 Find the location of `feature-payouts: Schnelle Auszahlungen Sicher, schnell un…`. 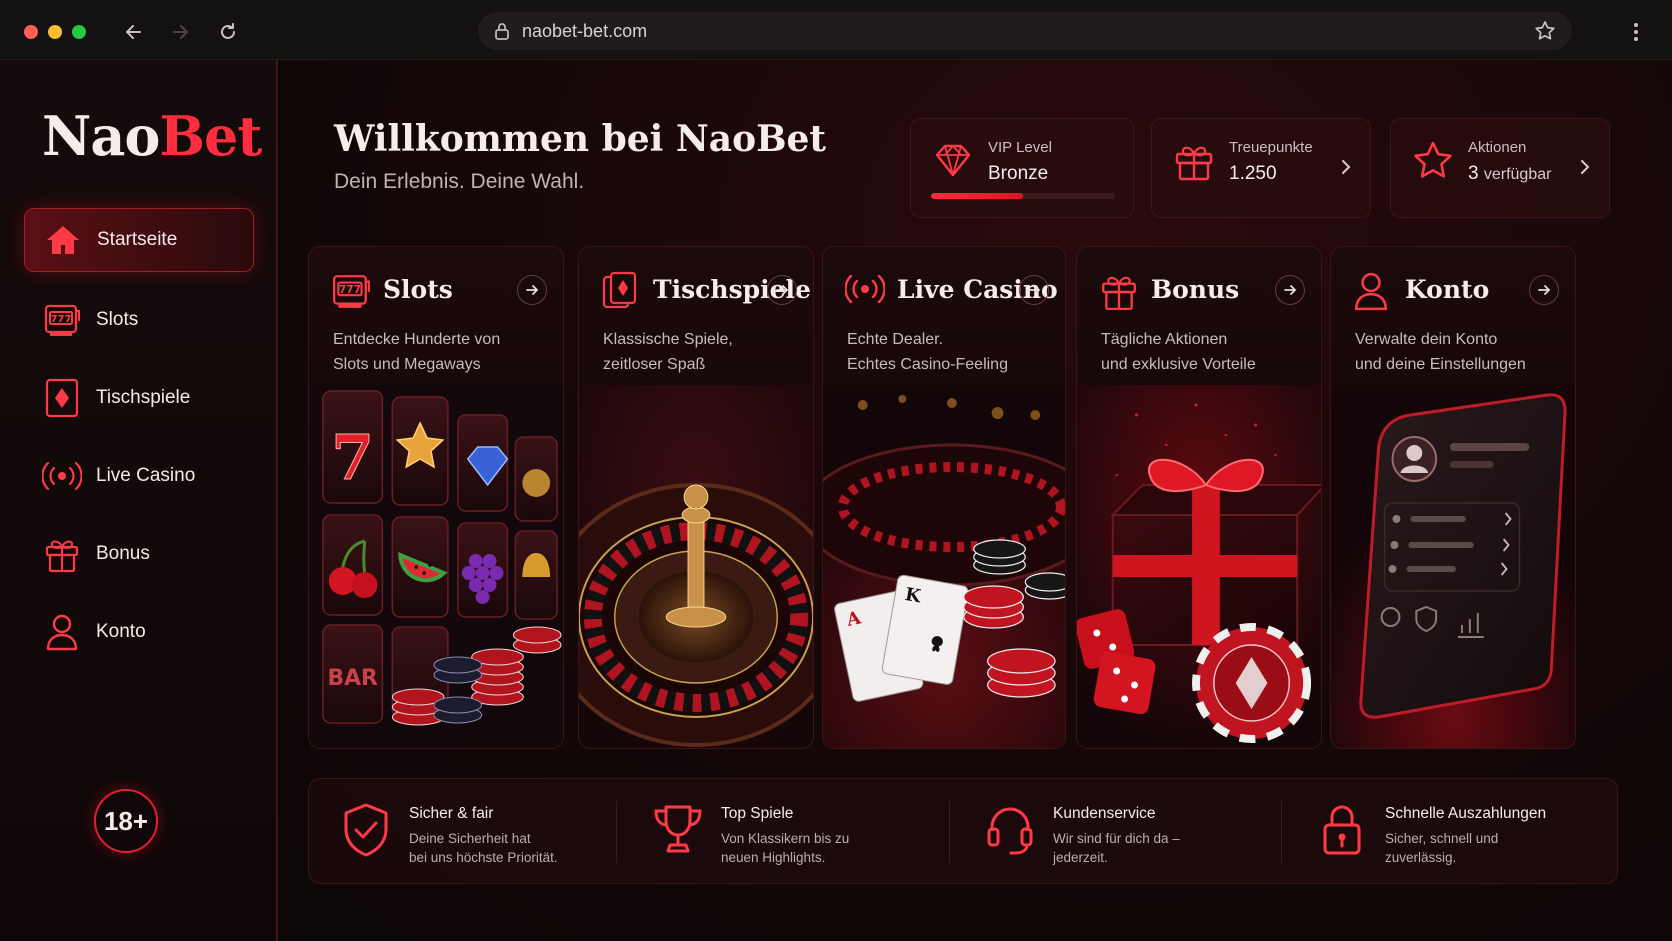

feature-payouts: Schnelle Auszahlungen Sicher, schnell un… is located at coordinates (1445, 832).